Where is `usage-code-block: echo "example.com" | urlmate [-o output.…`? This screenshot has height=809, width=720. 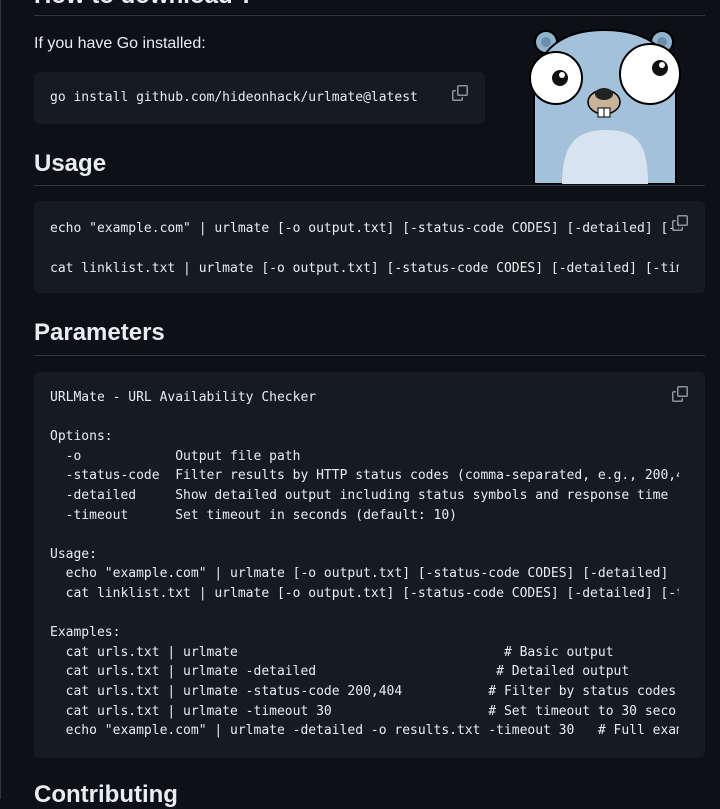
usage-code-block: echo "example.com" | urlmate [-o output.… is located at coordinates (369, 247).